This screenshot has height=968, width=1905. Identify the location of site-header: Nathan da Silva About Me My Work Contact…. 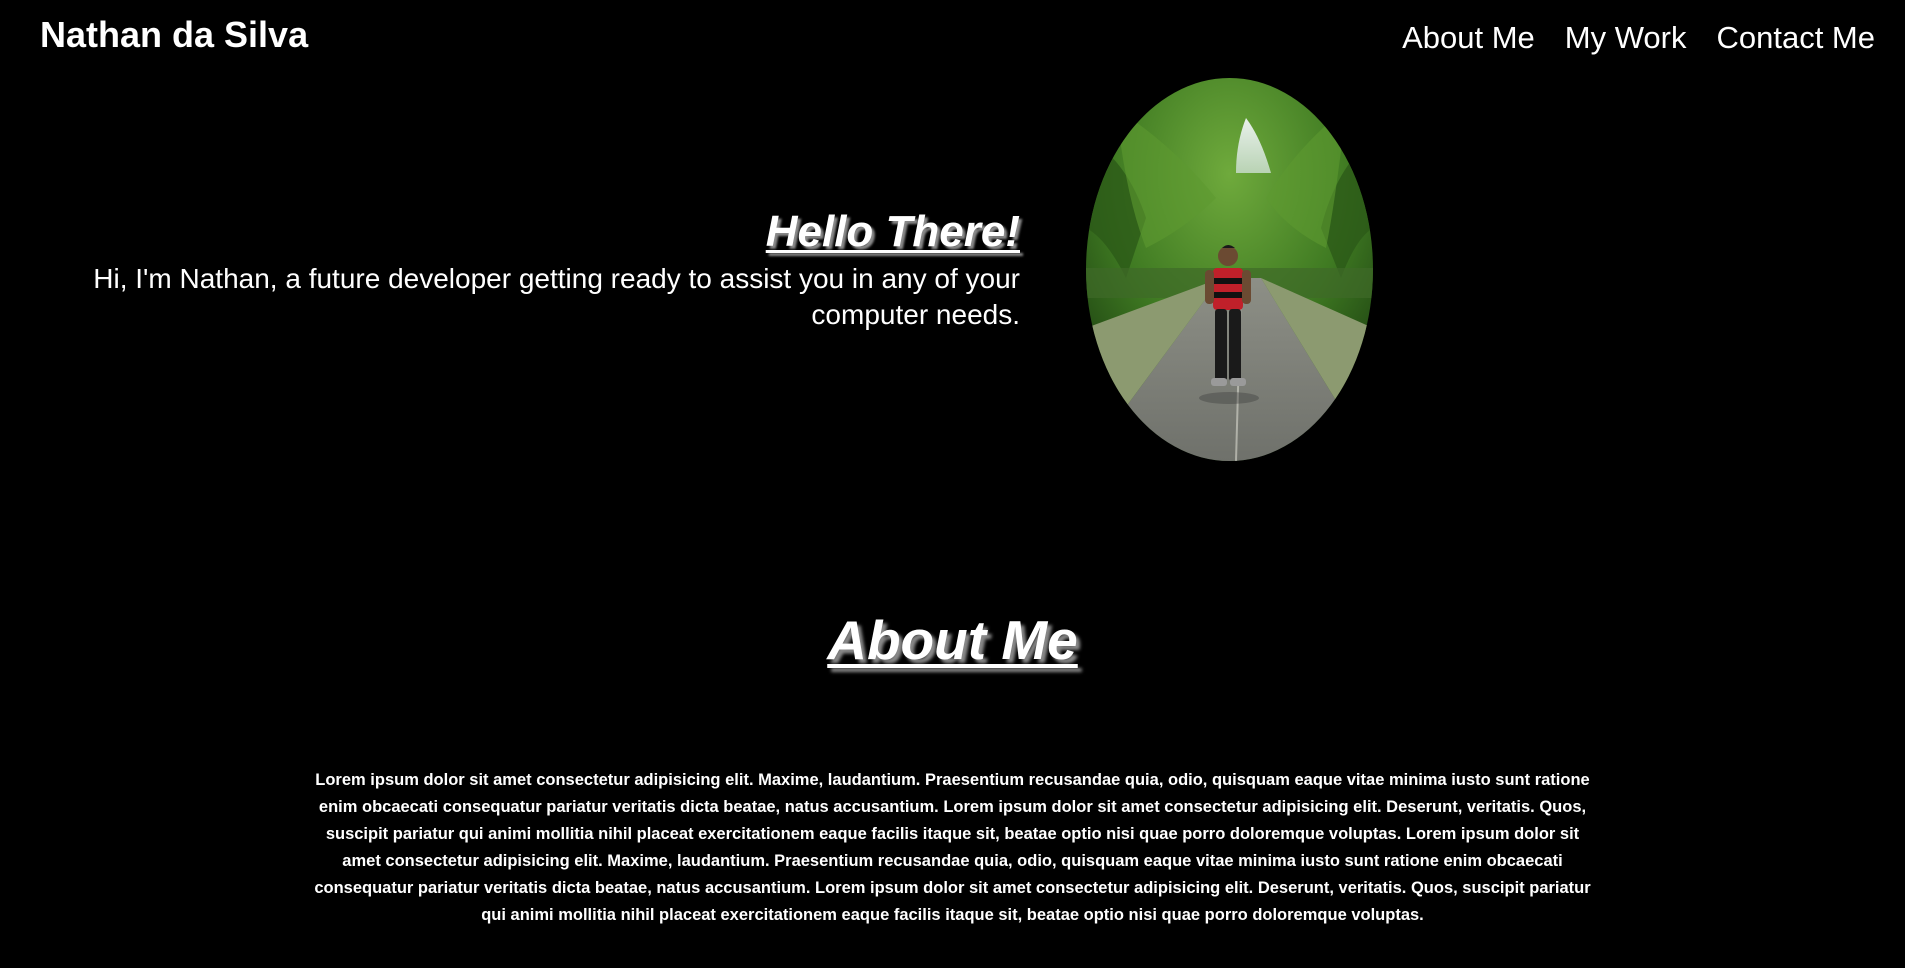
(952, 35).